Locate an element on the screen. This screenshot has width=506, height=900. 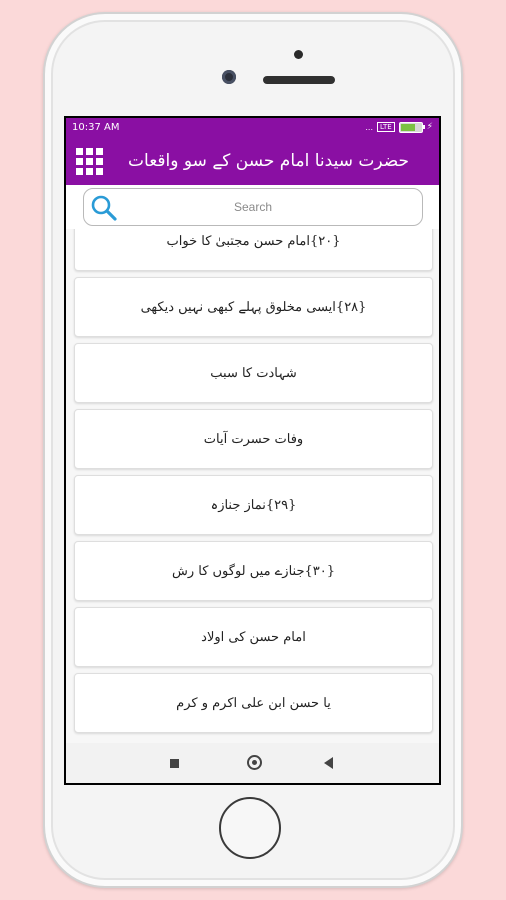
list-item: یا حسن ابن علی اکرم و کرم is located at coordinates (253, 703).